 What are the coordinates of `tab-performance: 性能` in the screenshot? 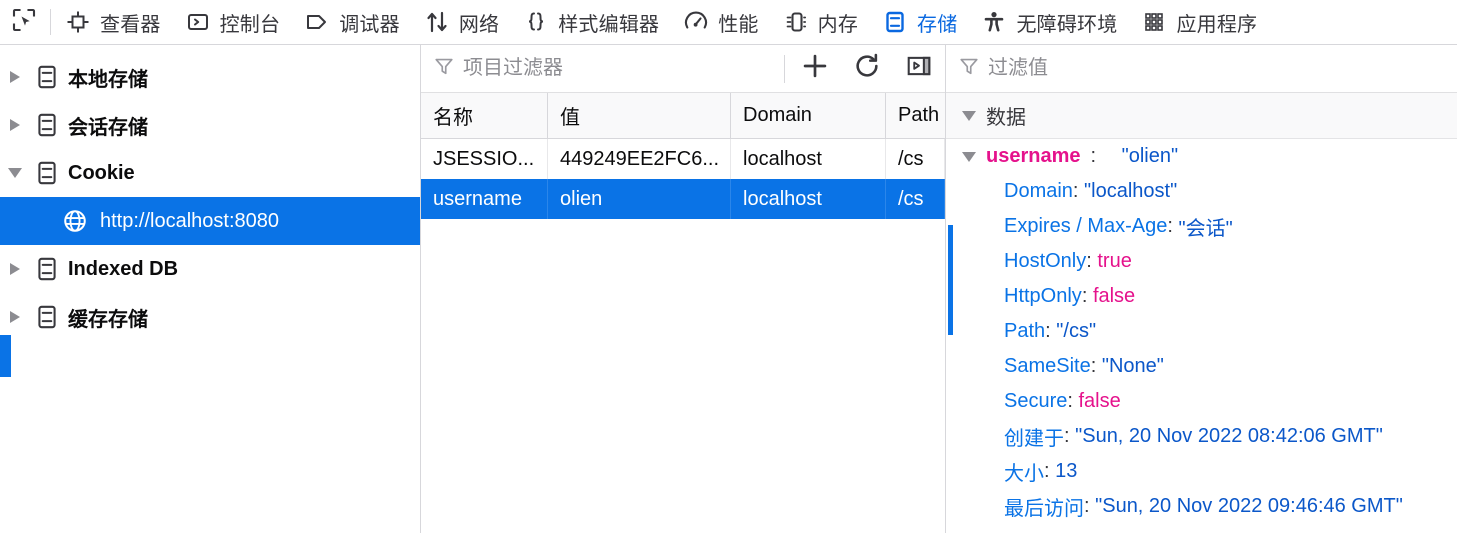 It's located at (720, 22).